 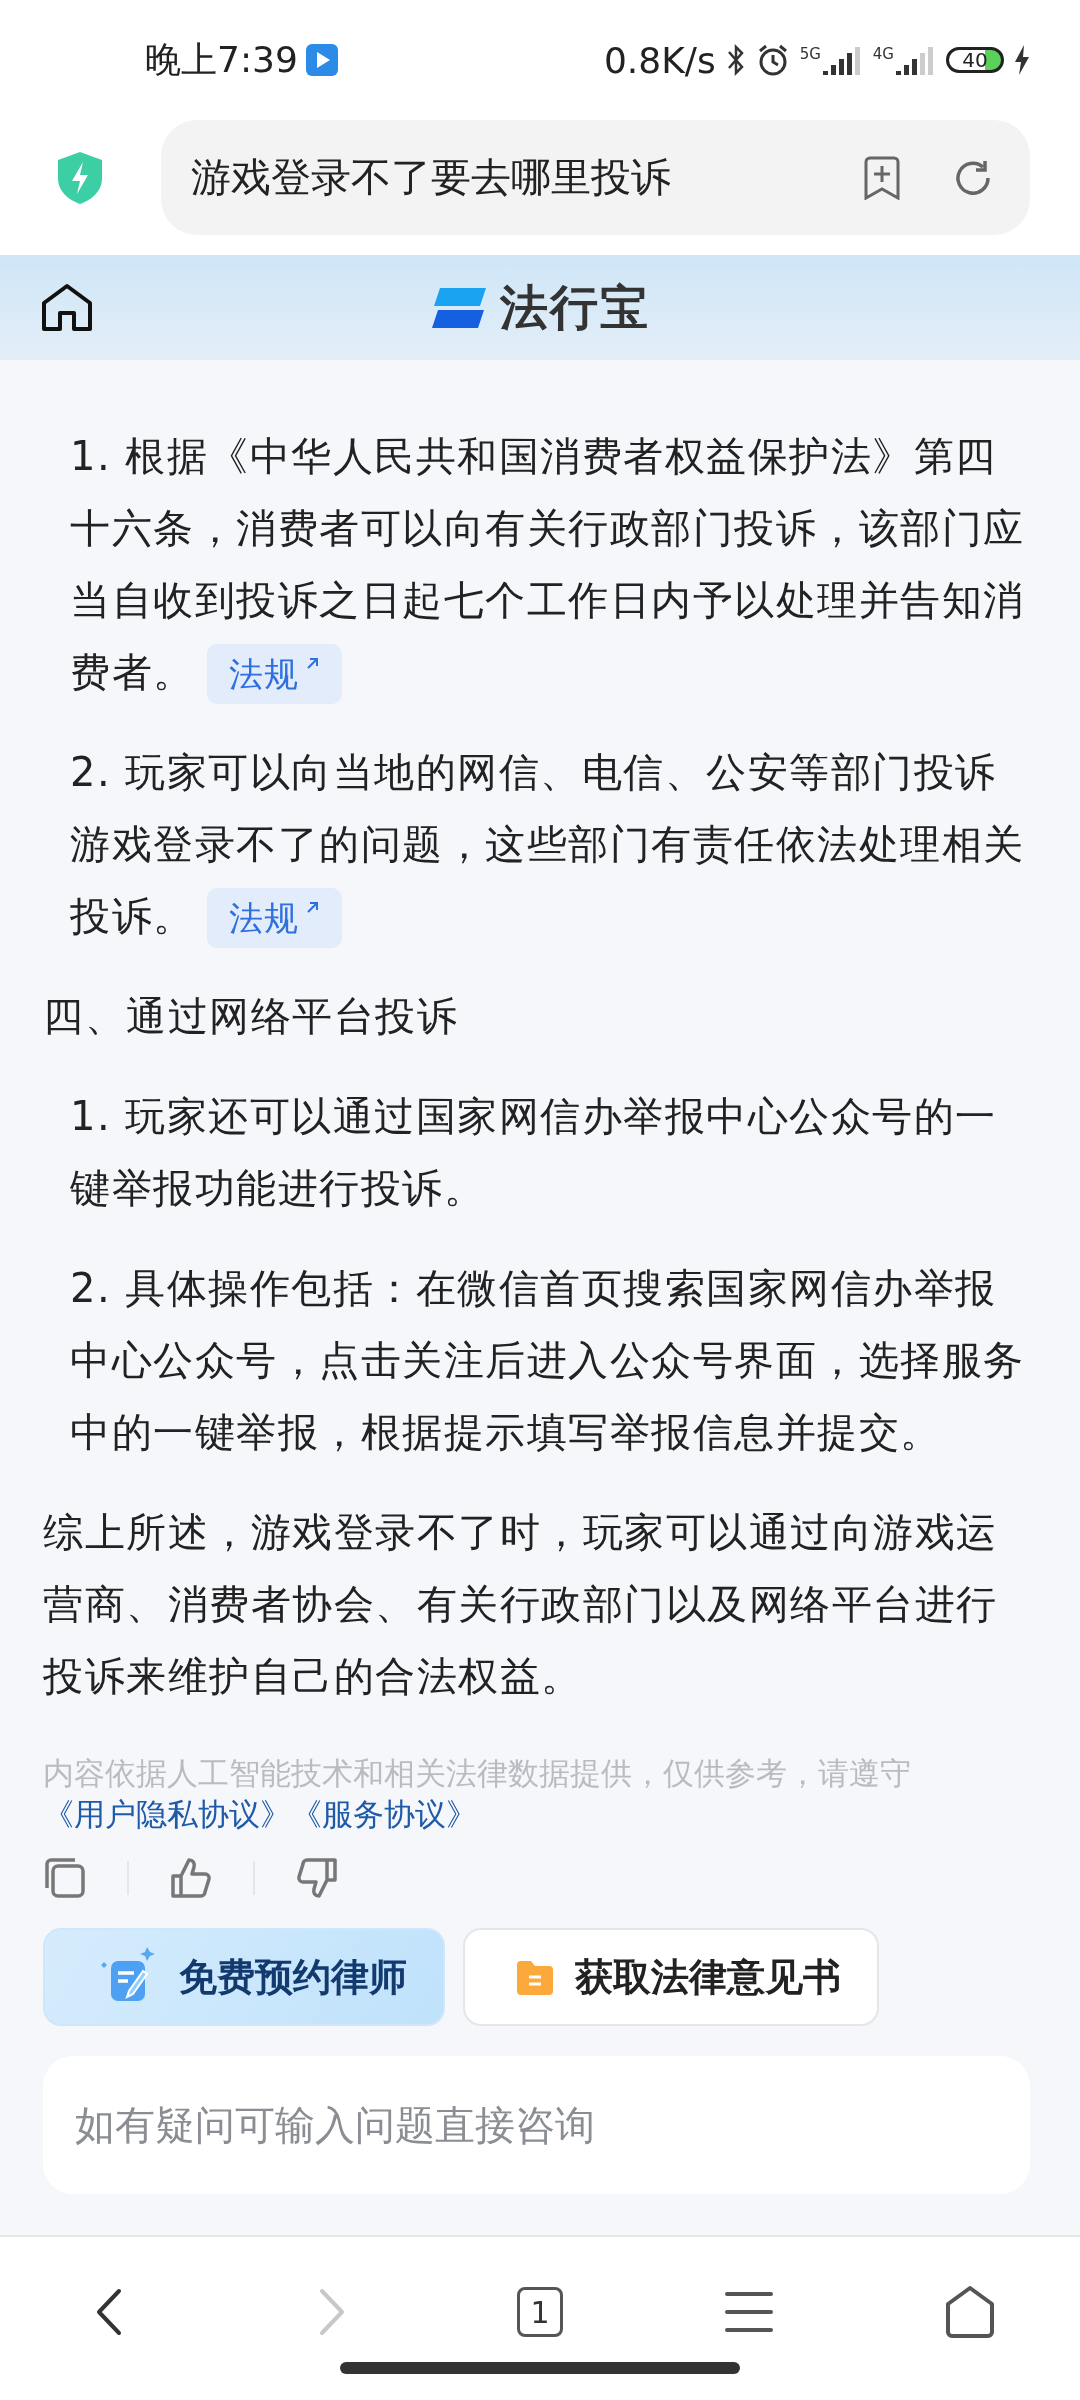 What do you see at coordinates (575, 307) in the screenshot?
I see `logo-text: 法行宝` at bounding box center [575, 307].